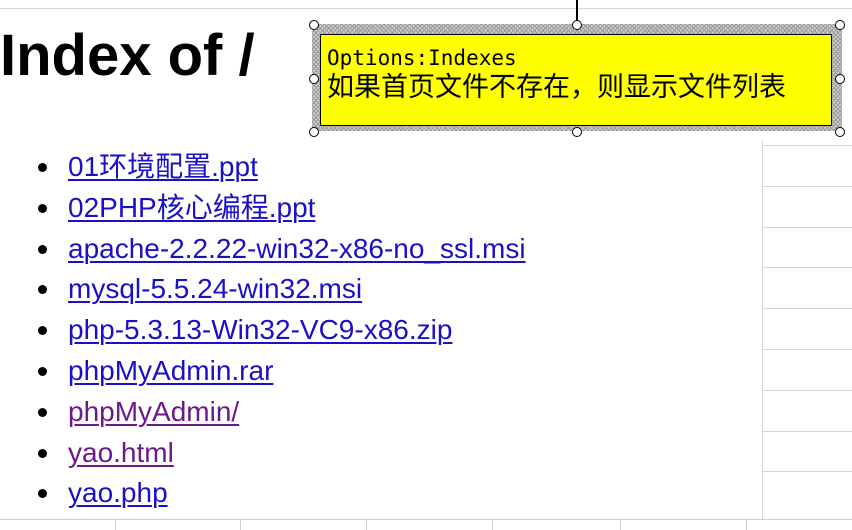 The height and width of the screenshot is (530, 852). What do you see at coordinates (577, 25) in the screenshot?
I see `resize-handle-top-center` at bounding box center [577, 25].